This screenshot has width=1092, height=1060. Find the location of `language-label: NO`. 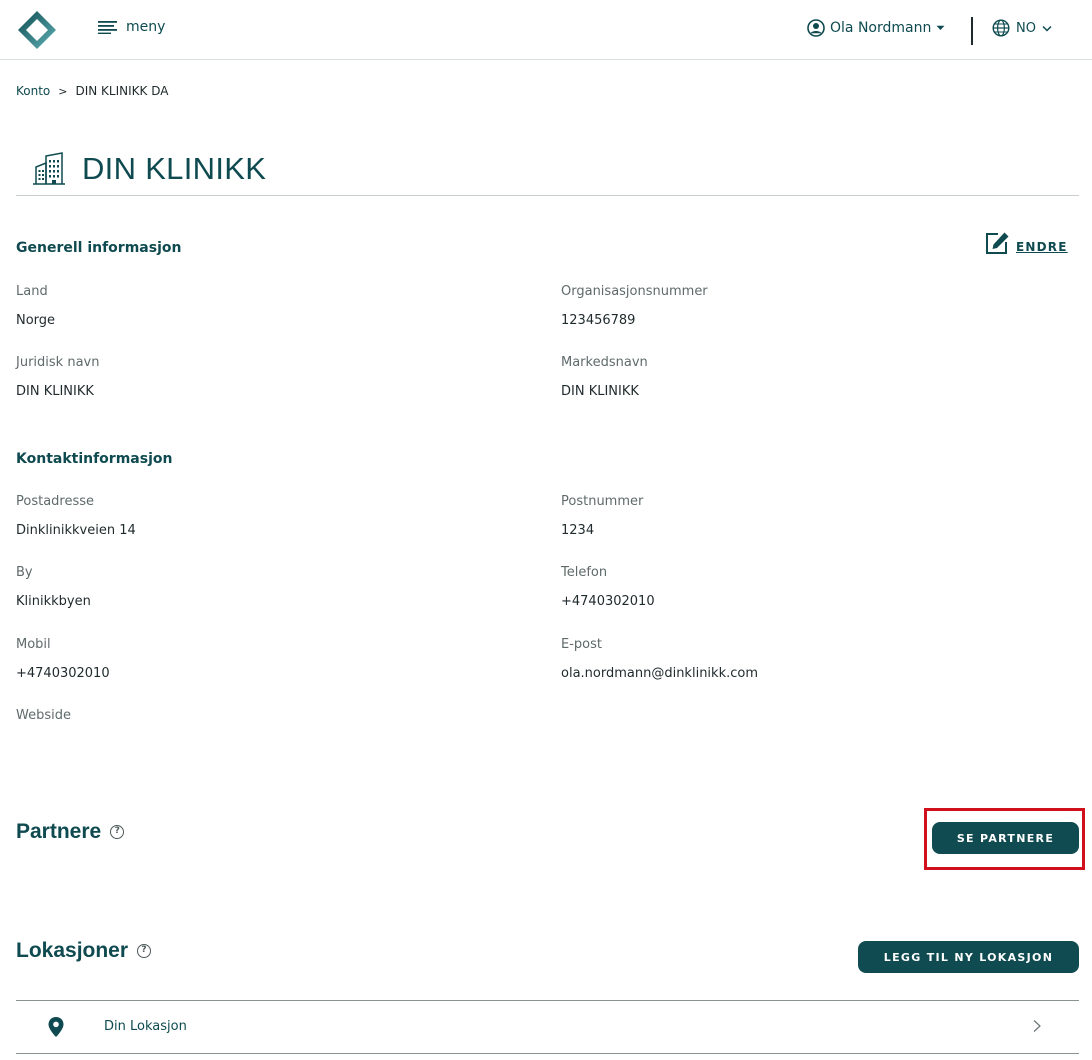

language-label: NO is located at coordinates (1026, 28).